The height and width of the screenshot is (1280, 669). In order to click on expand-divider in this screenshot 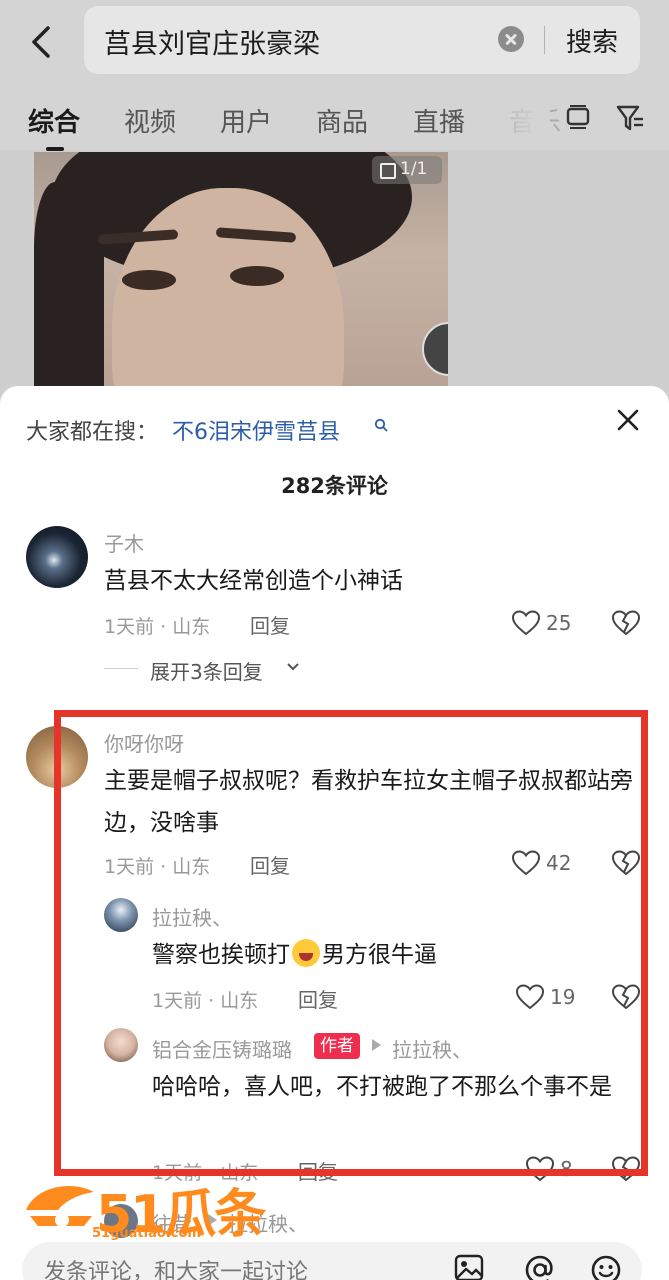, I will do `click(121, 668)`.